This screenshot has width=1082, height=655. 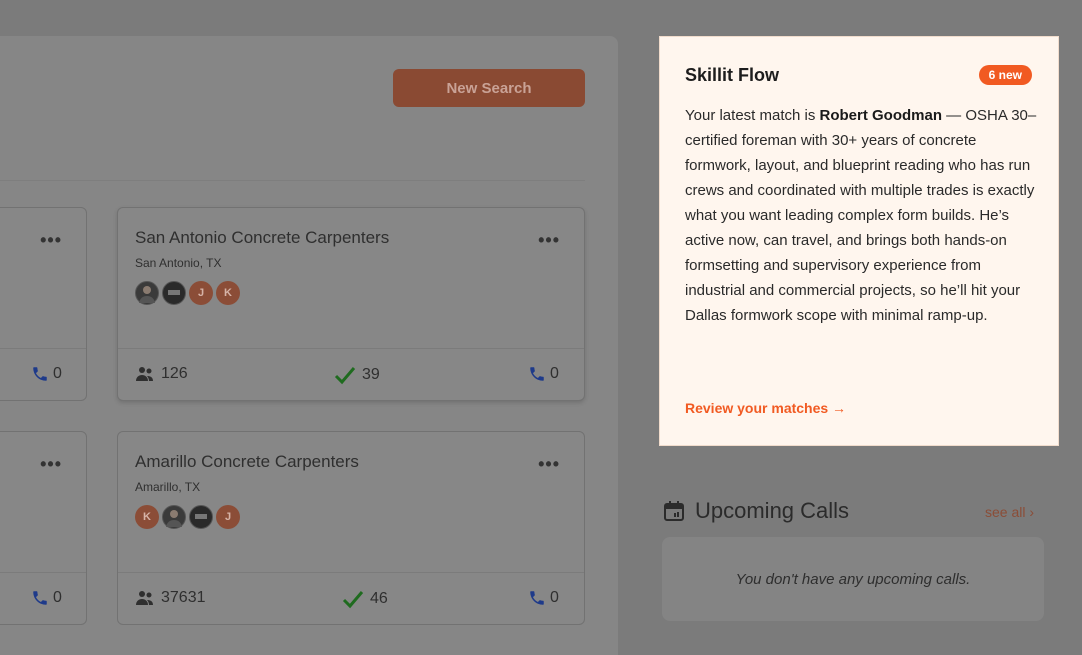 I want to click on see-all-link: see all ›, so click(x=1009, y=512).